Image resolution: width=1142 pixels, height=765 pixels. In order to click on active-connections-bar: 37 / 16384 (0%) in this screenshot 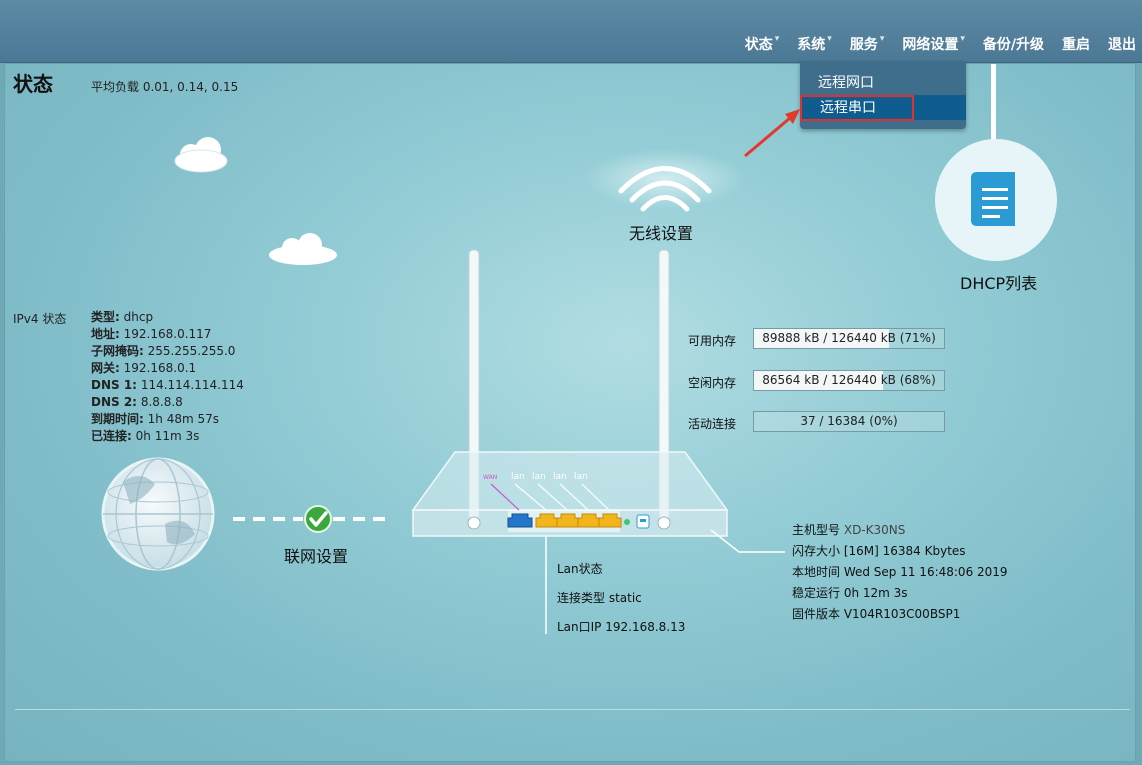, I will do `click(849, 421)`.